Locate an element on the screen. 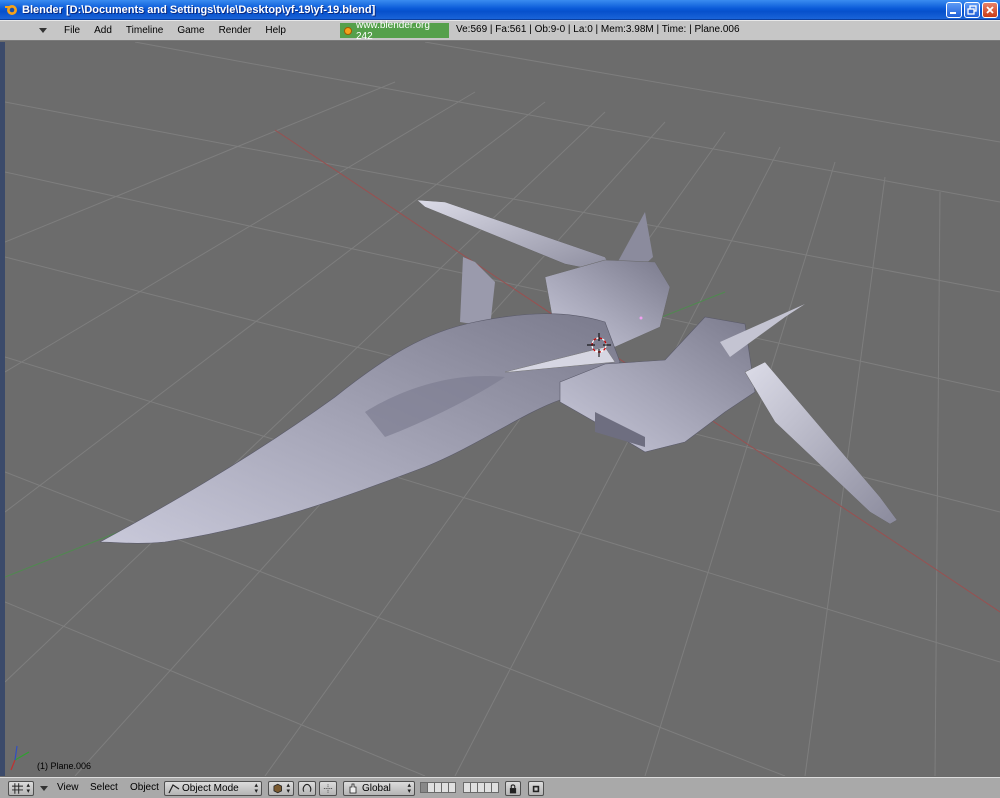 This screenshot has height=798, width=1000. blender-website-link: www.blender.org 242 is located at coordinates (394, 31).